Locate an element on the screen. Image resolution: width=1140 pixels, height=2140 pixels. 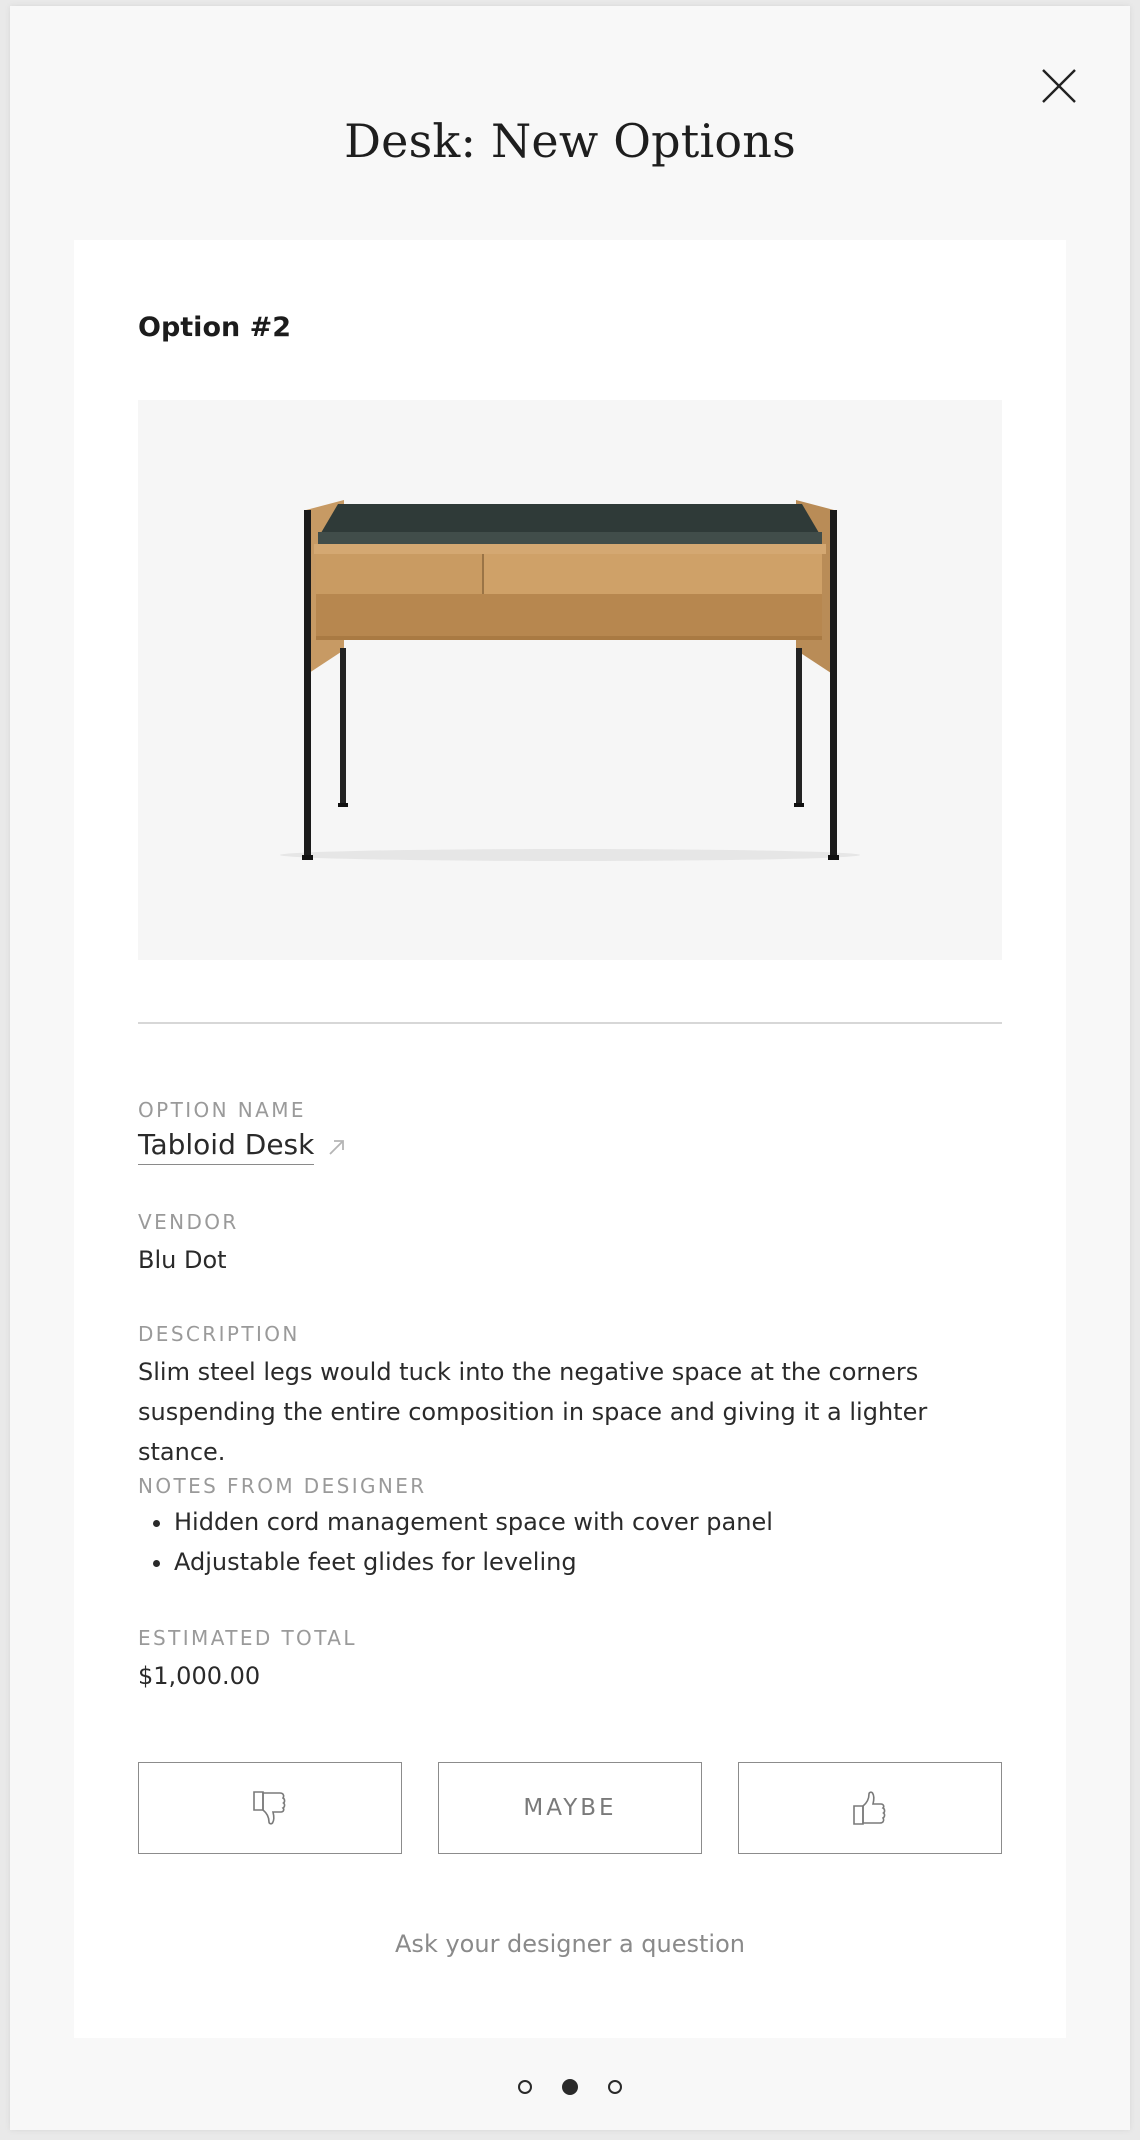
external-link-icon is located at coordinates (337, 1147).